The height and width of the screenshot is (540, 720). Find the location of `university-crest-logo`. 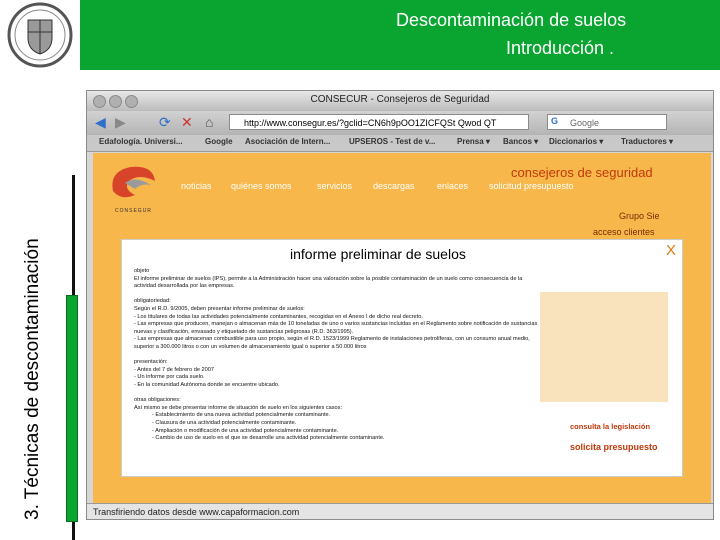

university-crest-logo is located at coordinates (40, 35).